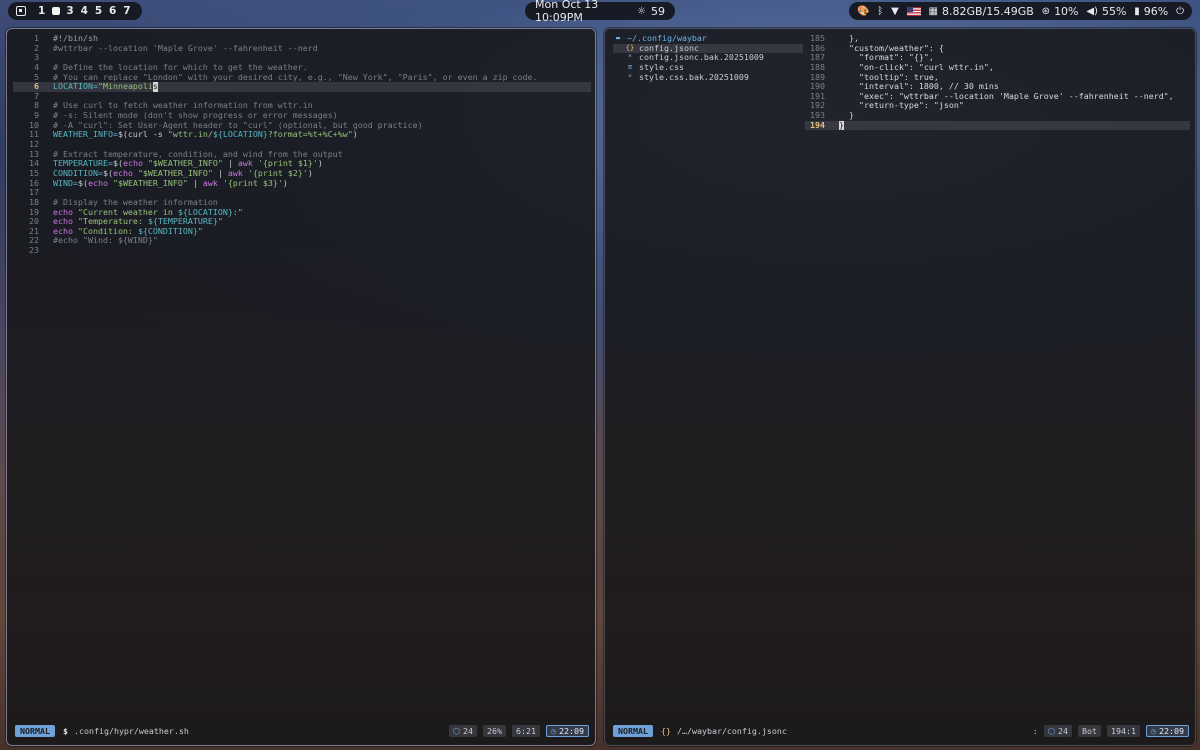 The width and height of the screenshot is (1200, 750). What do you see at coordinates (586, 12) in the screenshot?
I see `clock: Mon Oct 13 10:09PM` at bounding box center [586, 12].